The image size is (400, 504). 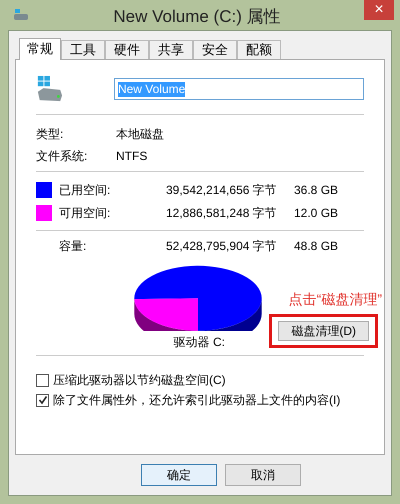 I want to click on dialog-button: 取消, so click(x=263, y=475).